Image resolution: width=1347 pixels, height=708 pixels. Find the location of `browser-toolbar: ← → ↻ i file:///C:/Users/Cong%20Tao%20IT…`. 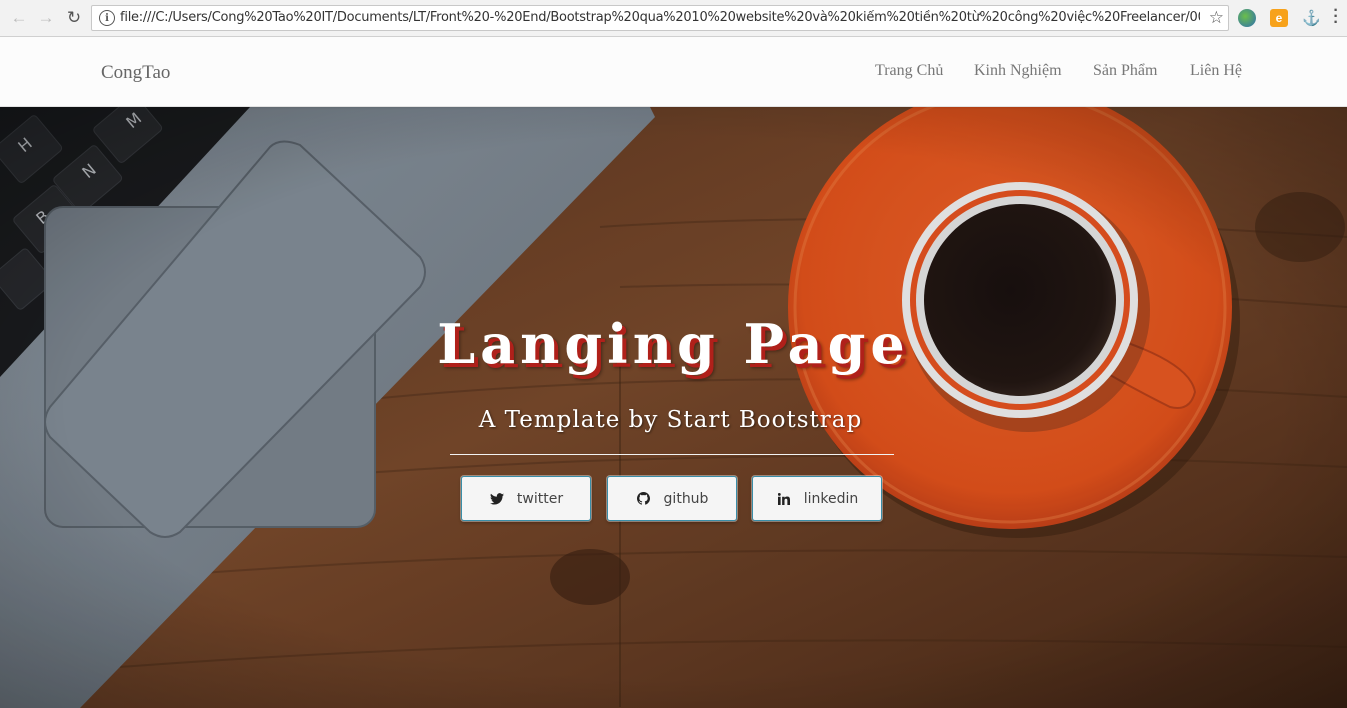

browser-toolbar: ← → ↻ i file:///C:/Users/Cong%20Tao%20IT… is located at coordinates (673, 18).